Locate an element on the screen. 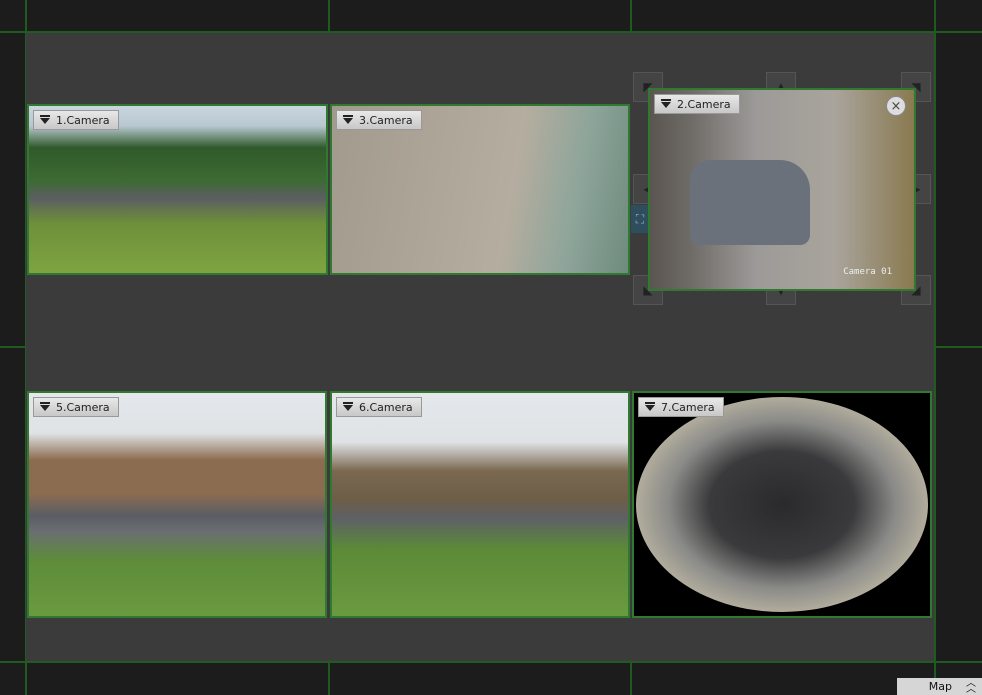 The width and height of the screenshot is (982, 695). chevron-double-up-icon: ︿ ︿ is located at coordinates (971, 686).